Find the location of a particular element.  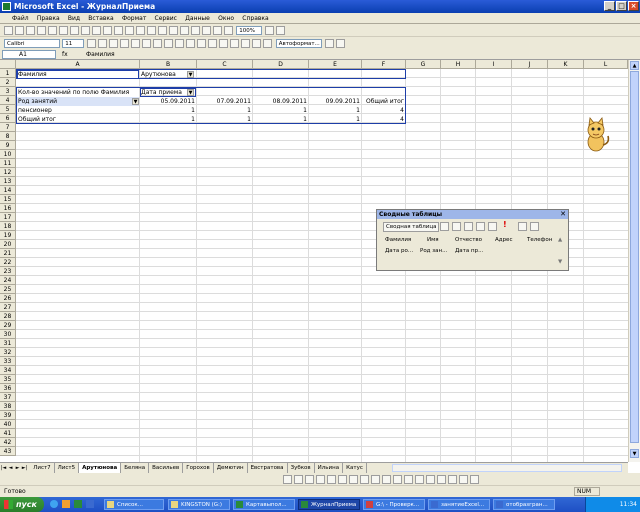

ie-icon is located at coordinates (54, 504).